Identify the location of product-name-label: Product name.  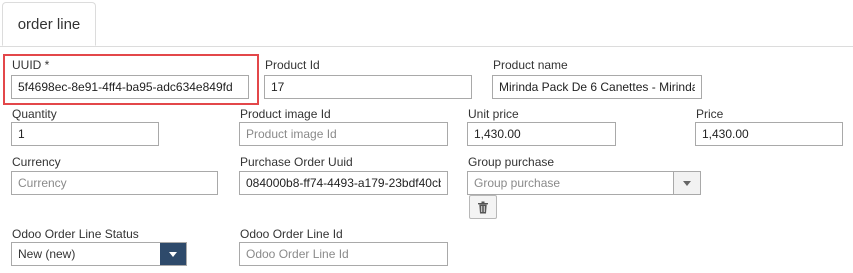
(530, 65).